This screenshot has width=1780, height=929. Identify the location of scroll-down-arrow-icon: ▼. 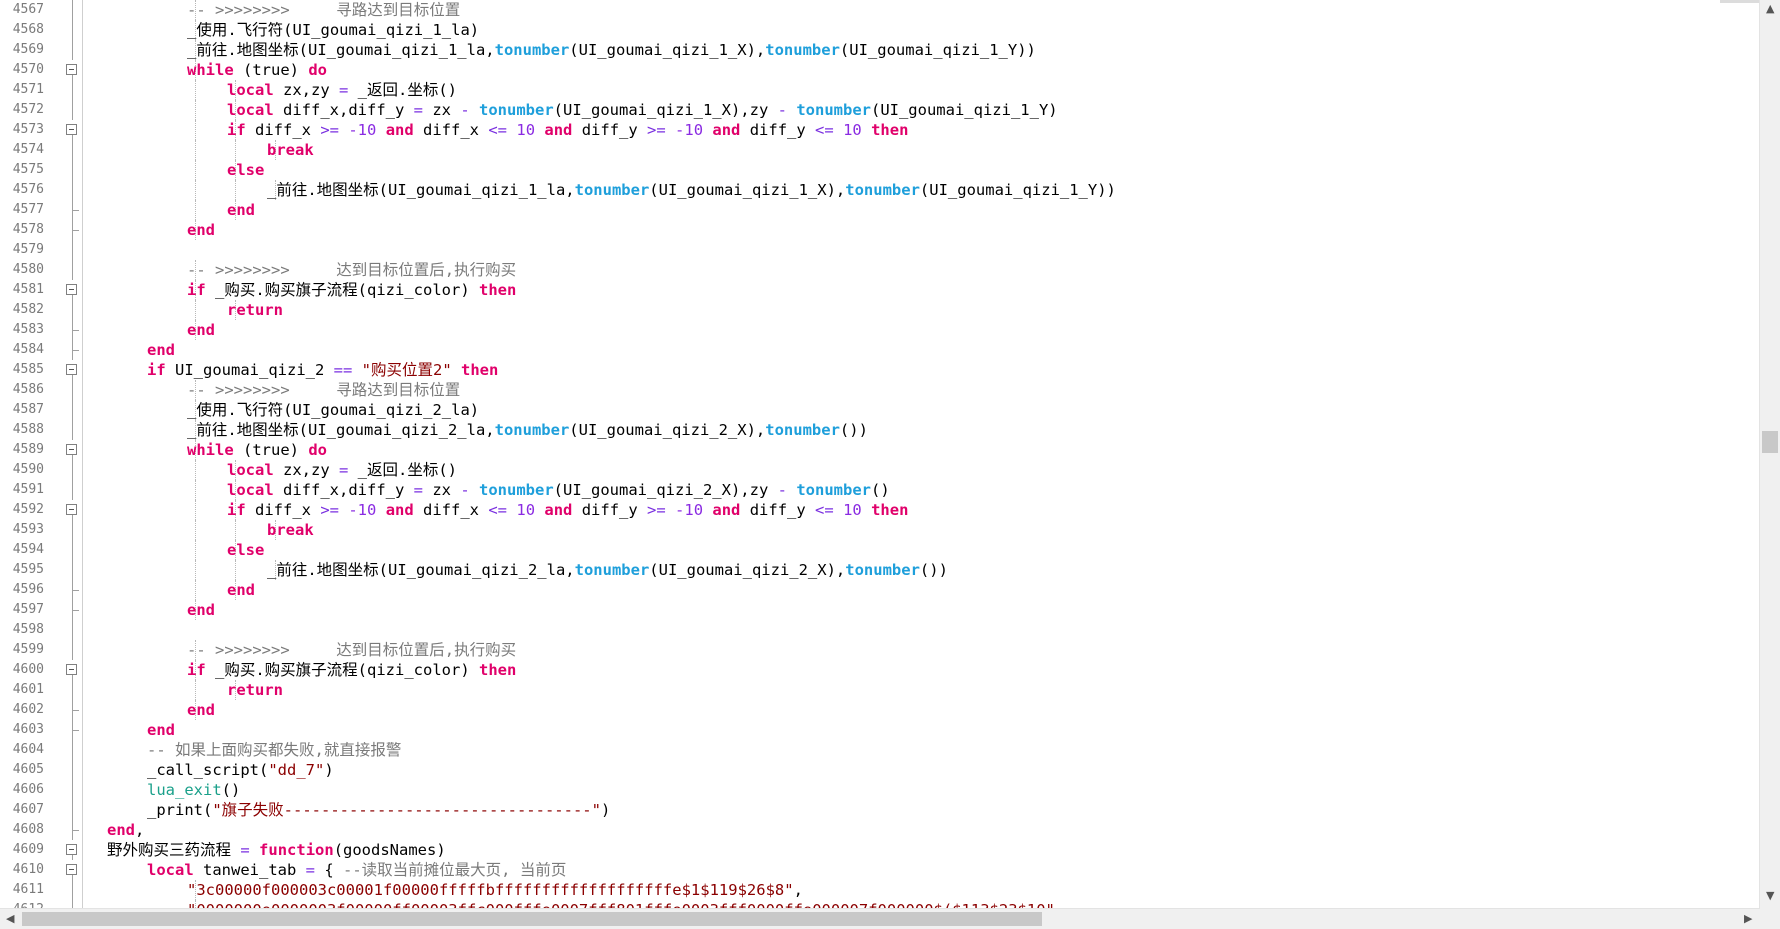
(1770, 895).